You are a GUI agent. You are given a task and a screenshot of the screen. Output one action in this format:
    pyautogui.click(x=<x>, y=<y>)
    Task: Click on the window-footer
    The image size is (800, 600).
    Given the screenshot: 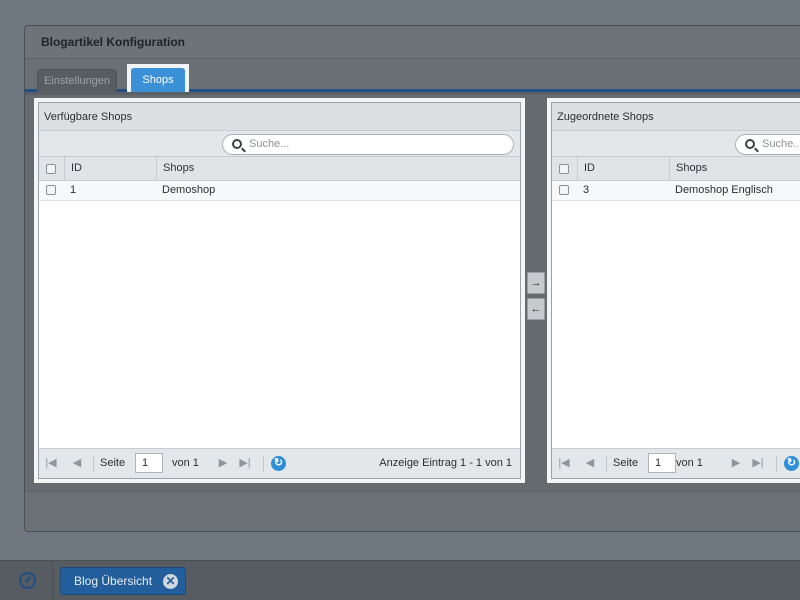 What is the action you would take?
    pyautogui.click(x=412, y=511)
    